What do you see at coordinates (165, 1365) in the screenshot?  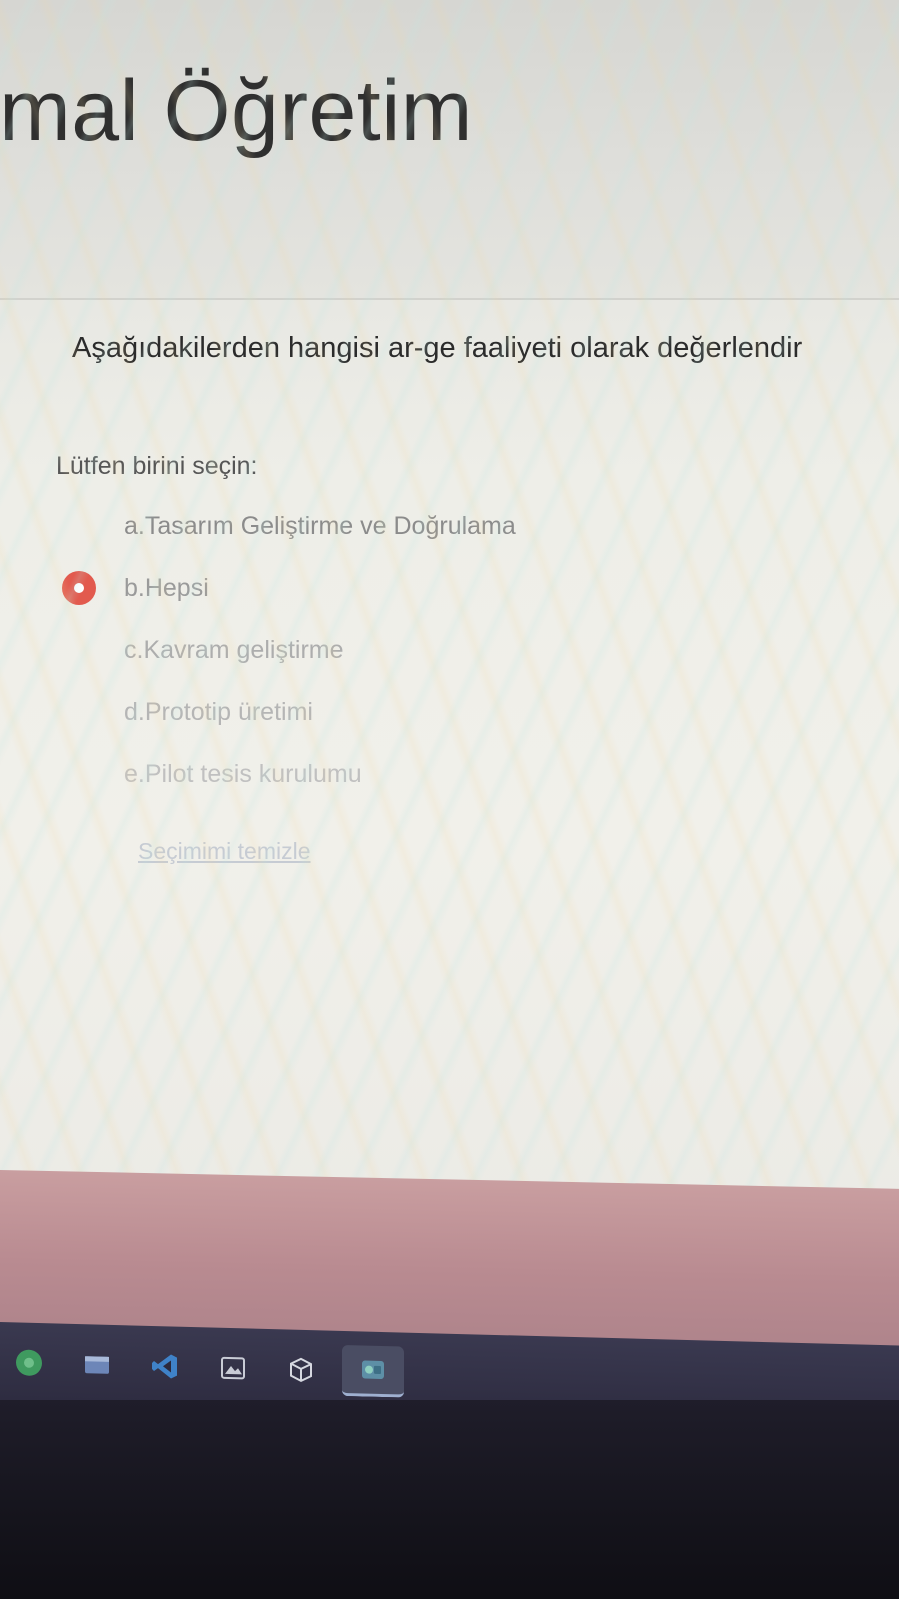 I see `vscode-icon` at bounding box center [165, 1365].